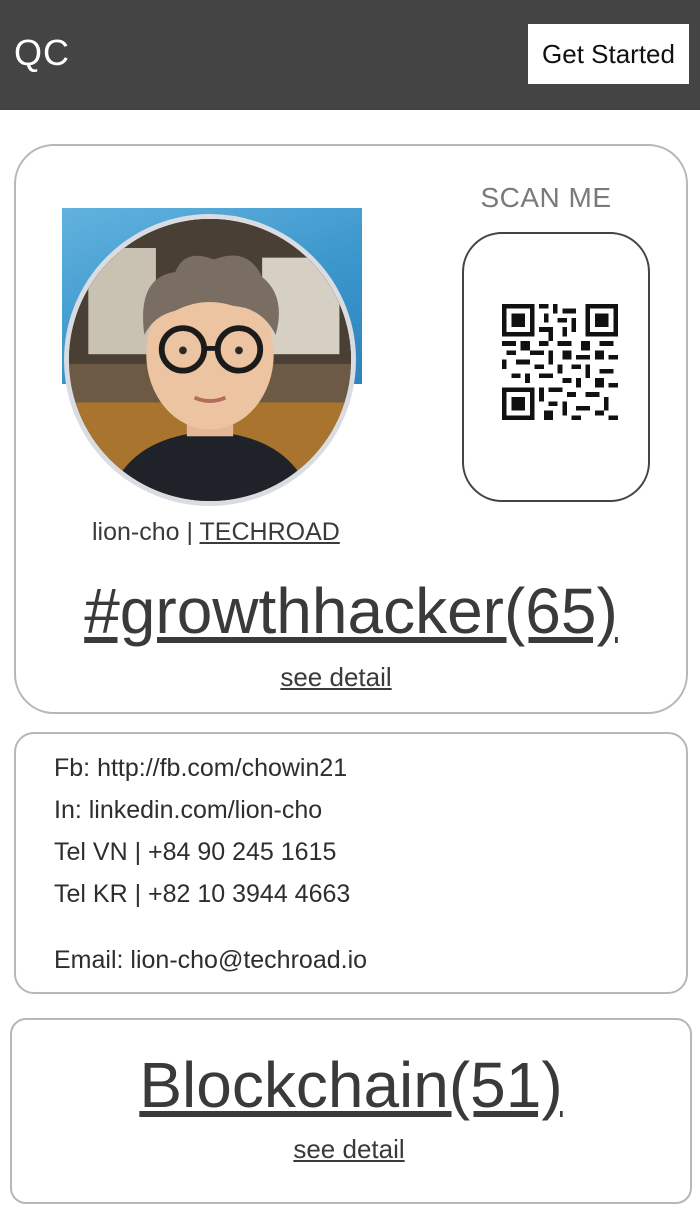 This screenshot has width=700, height=1224. I want to click on linkedin-line: In: linkedin.com/lion-cho, so click(188, 810).